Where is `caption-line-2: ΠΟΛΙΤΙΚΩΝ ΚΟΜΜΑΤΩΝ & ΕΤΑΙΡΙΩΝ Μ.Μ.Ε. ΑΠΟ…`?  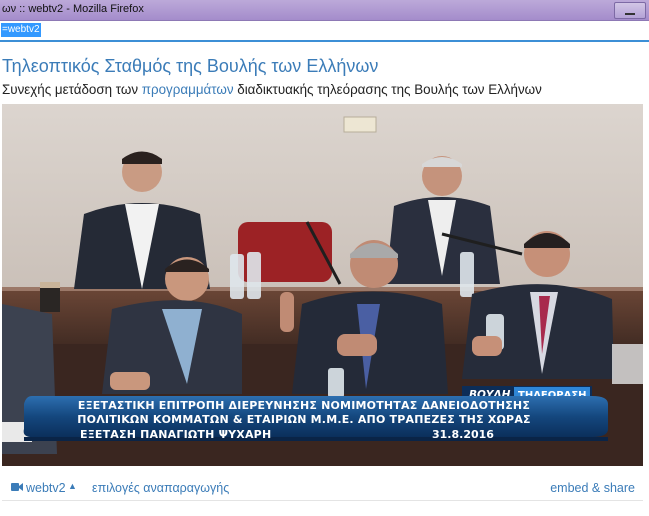 caption-line-2: ΠΟΛΙΤΙΚΩΝ ΚΟΜΜΑΤΩΝ & ΕΤΑΙΡΙΩΝ Μ.Μ.Ε. ΑΠΟ… is located at coordinates (304, 419).